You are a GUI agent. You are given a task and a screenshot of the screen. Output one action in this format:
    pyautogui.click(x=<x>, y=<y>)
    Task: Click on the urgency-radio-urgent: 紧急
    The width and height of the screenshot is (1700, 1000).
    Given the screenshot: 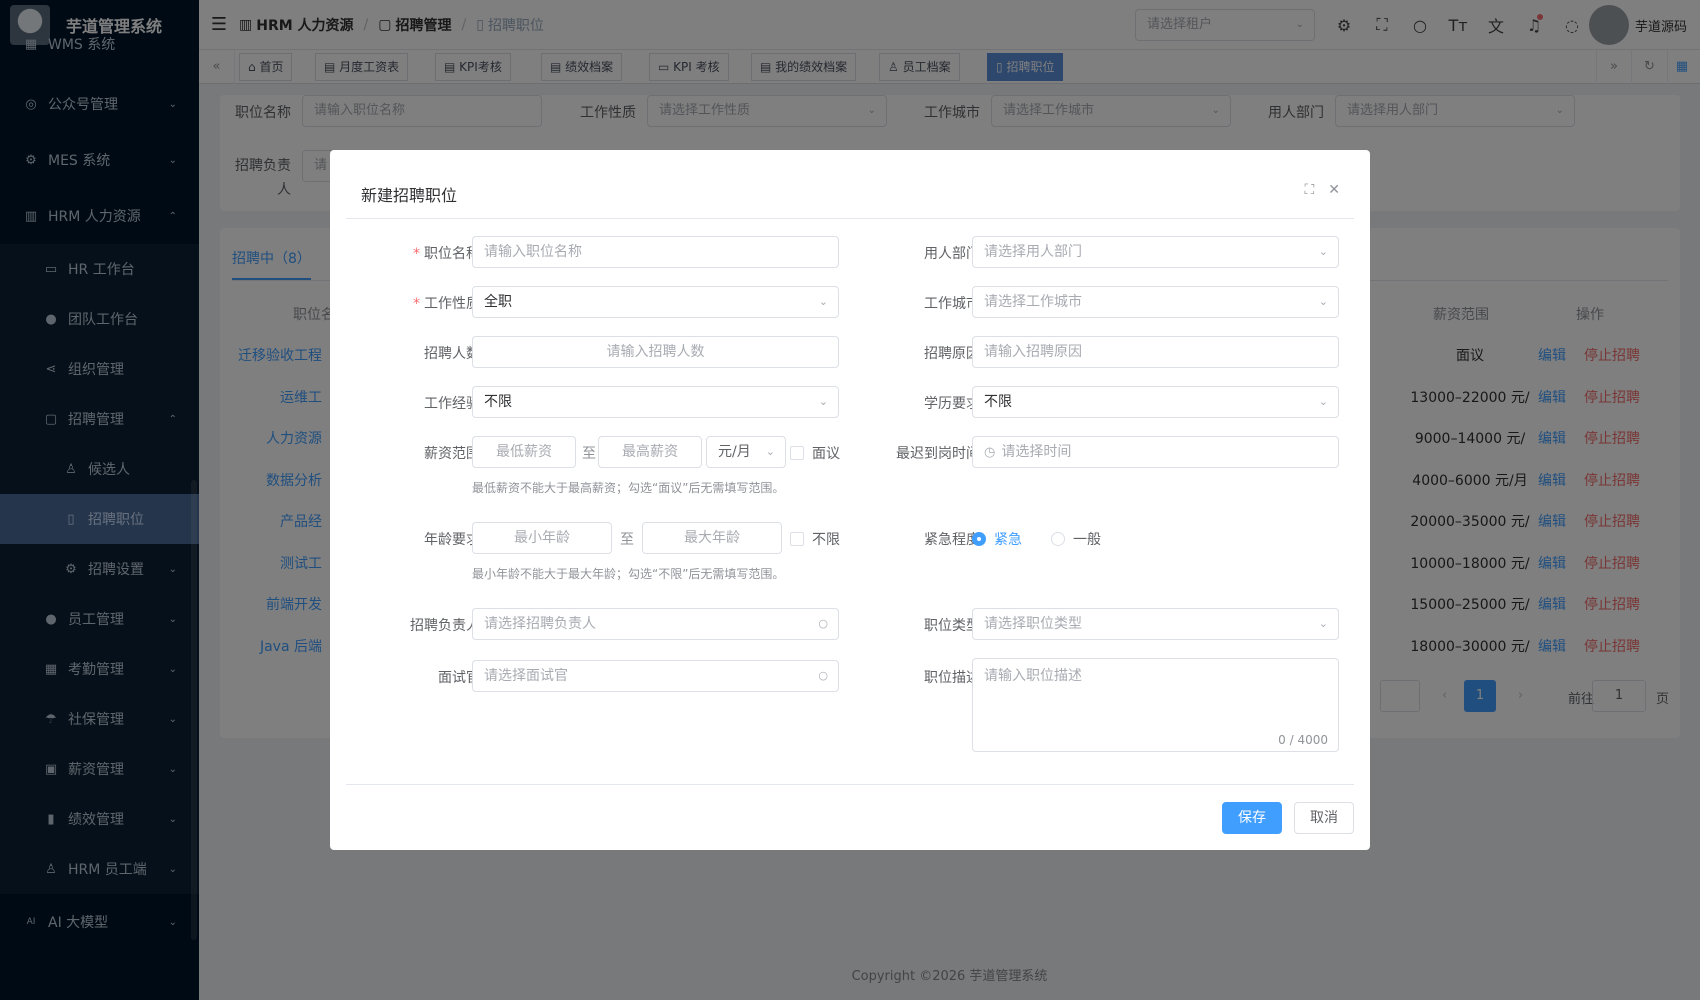 What is the action you would take?
    pyautogui.click(x=997, y=539)
    